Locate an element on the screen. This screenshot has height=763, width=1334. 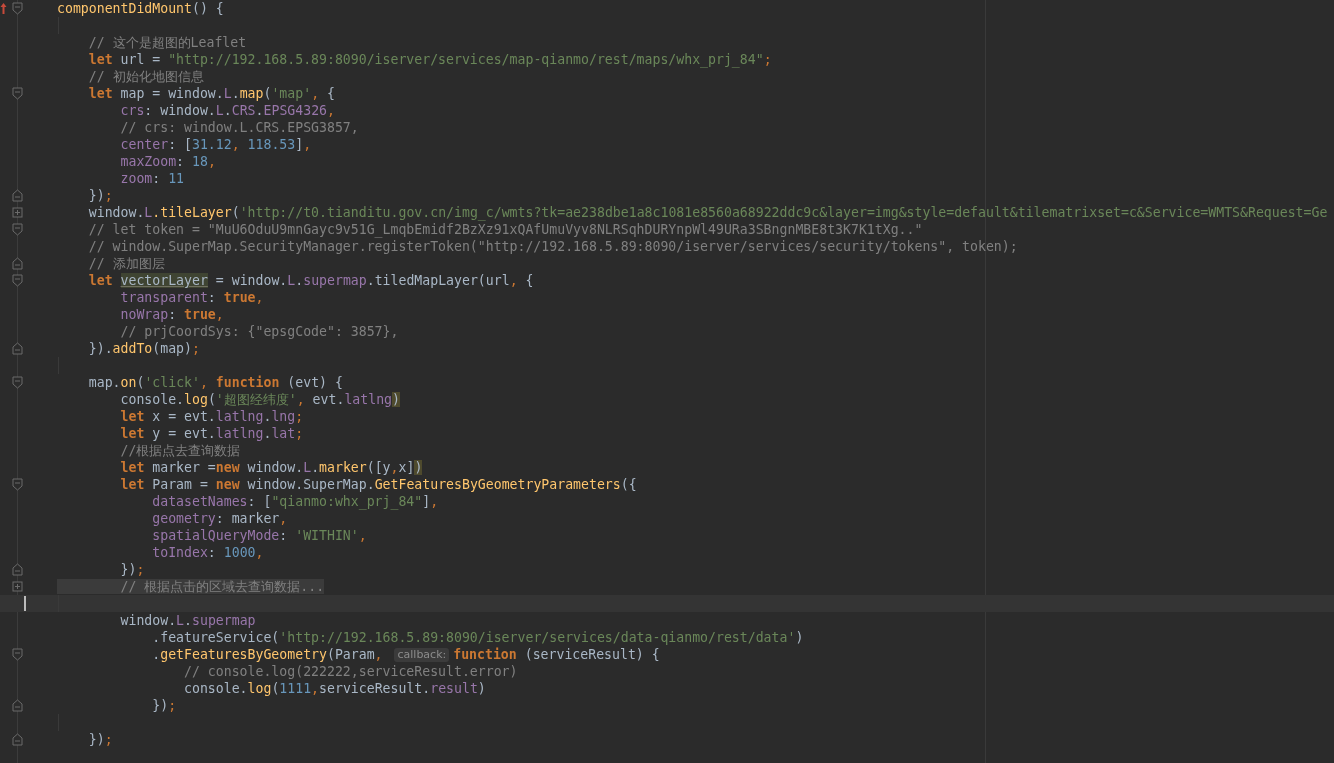
code-line: map.on('click', function (evt) { is located at coordinates (215, 382).